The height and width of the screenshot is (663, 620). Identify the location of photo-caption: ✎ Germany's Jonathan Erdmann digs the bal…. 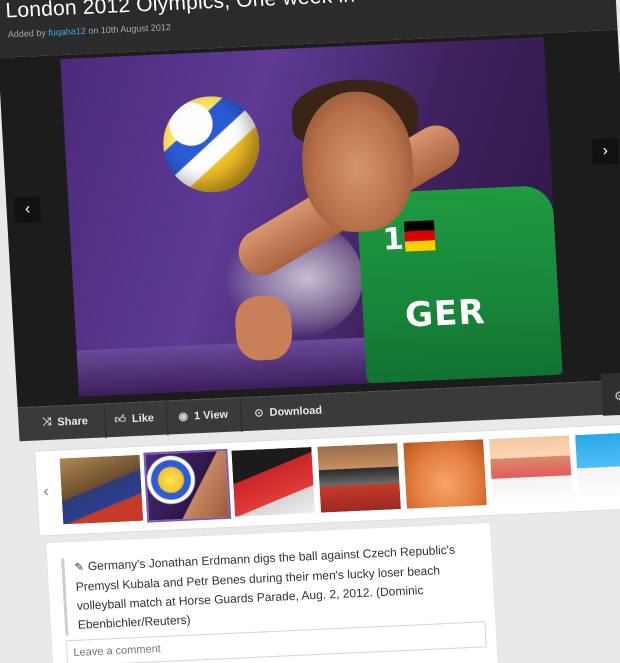
(268, 587).